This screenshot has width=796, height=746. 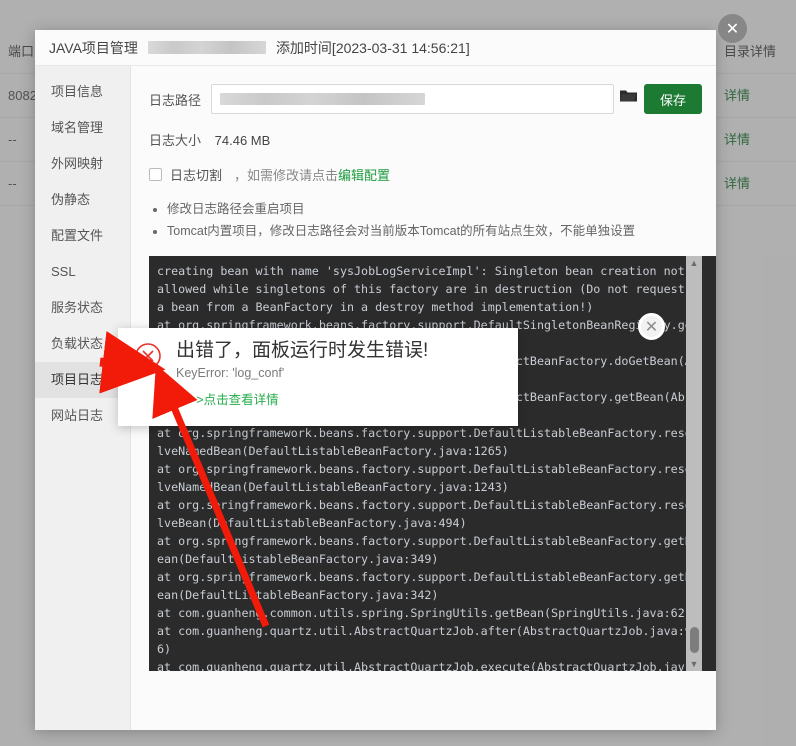 What do you see at coordinates (694, 664) in the screenshot?
I see `chevron-down-icon: ▼` at bounding box center [694, 664].